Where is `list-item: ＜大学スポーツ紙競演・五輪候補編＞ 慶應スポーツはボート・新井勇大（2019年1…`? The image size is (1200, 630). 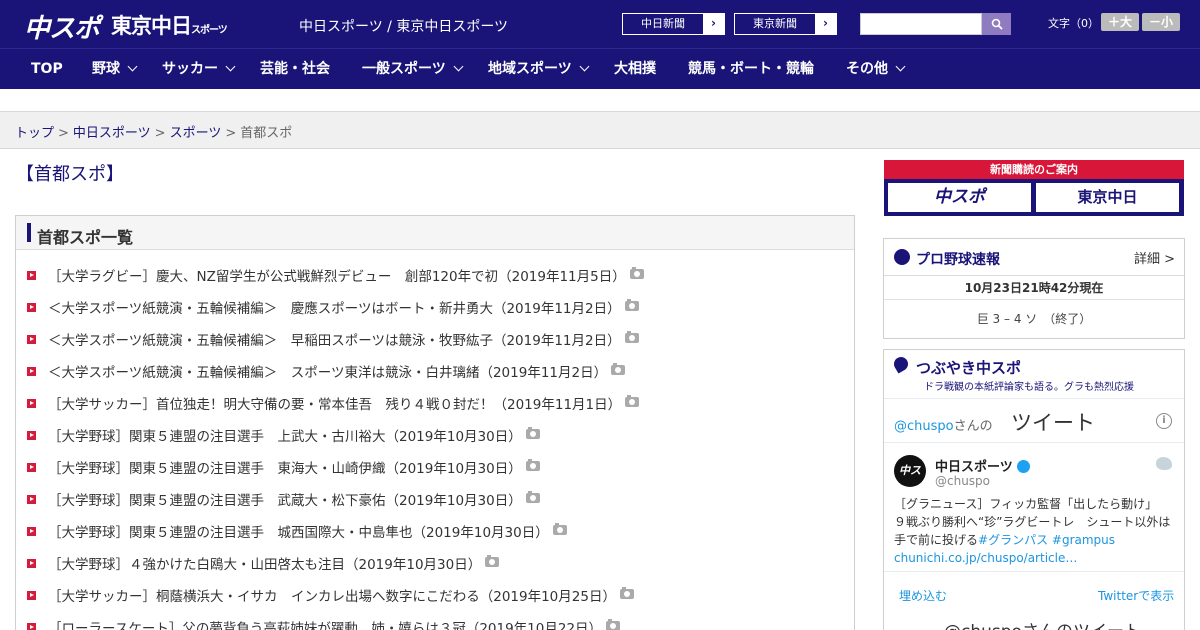
list-item: ＜大学スポーツ紙競演・五輪候補編＞ 慶應スポーツはボート・新井勇大（2019年1… is located at coordinates (435, 306).